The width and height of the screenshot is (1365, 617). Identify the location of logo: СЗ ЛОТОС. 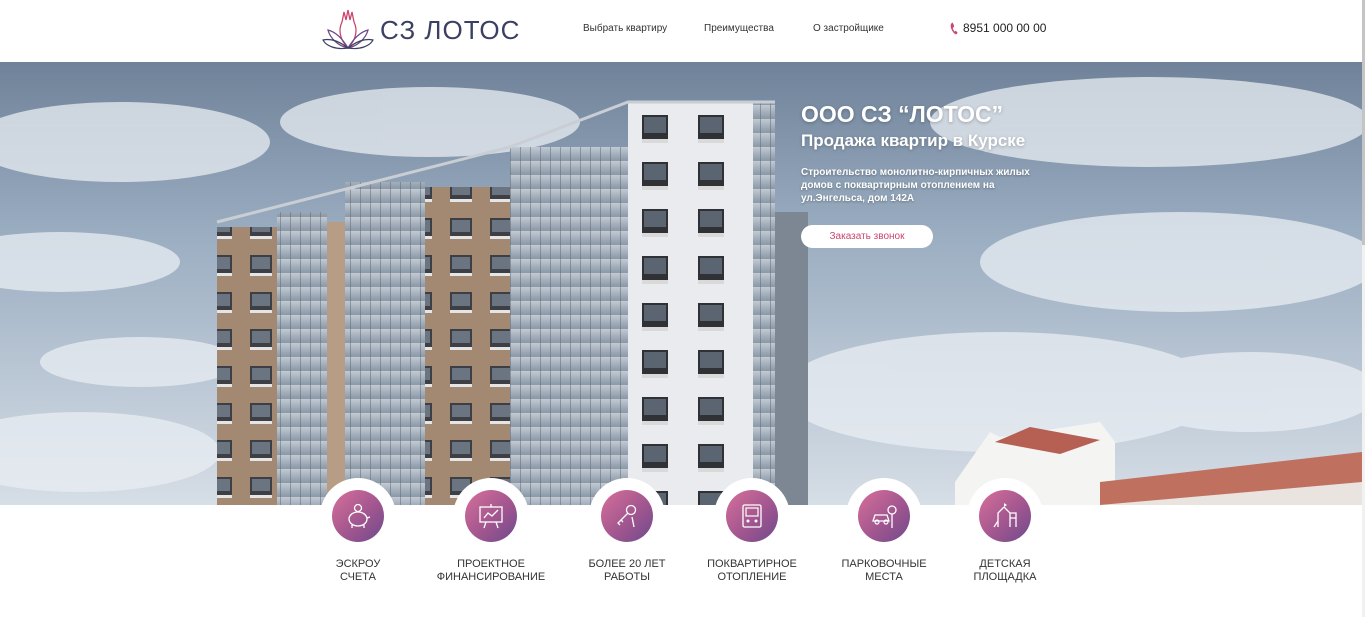
(421, 30).